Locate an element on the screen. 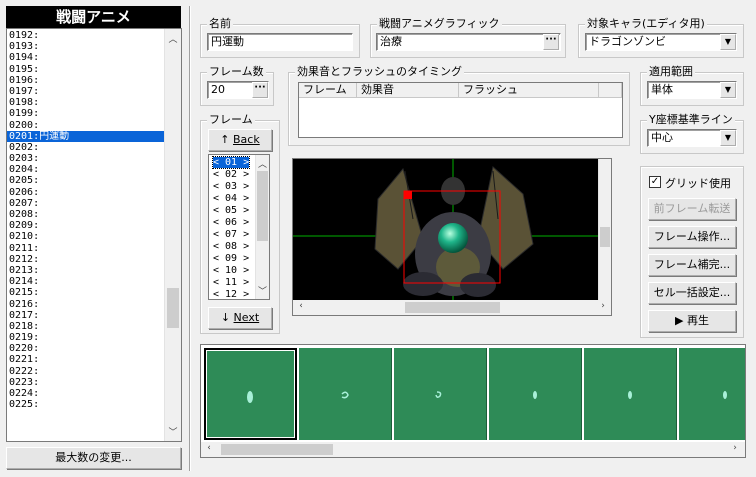 Image resolution: width=756 pixels, height=477 pixels. film-cell-sprite is located at coordinates (438, 395).